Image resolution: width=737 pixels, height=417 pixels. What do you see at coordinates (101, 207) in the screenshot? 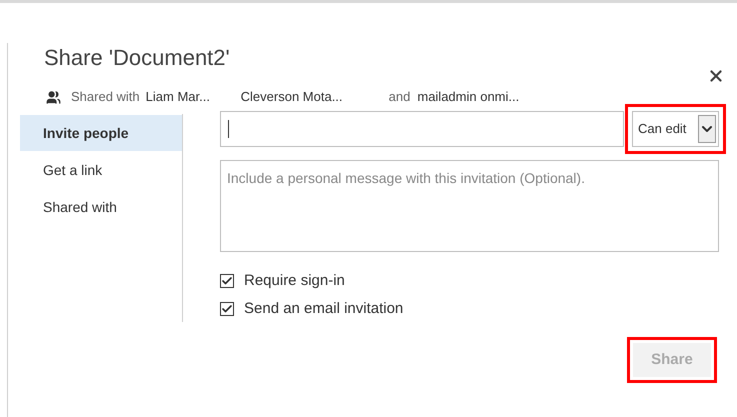
I see `nav-tab: Shared with` at bounding box center [101, 207].